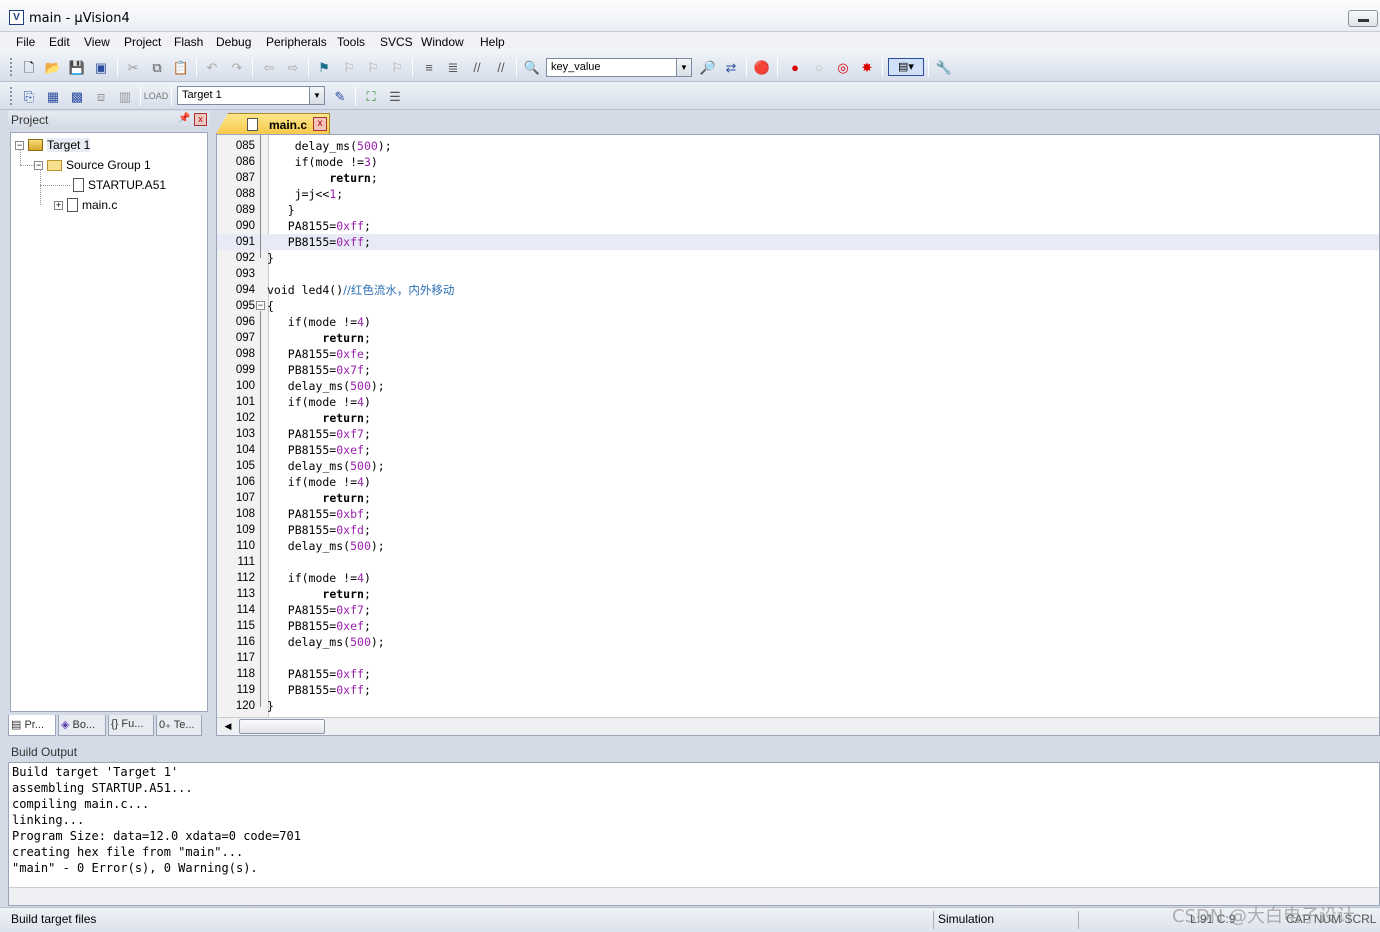  Describe the element at coordinates (101, 67) in the screenshot. I see `save-all-icon: ▣` at that location.